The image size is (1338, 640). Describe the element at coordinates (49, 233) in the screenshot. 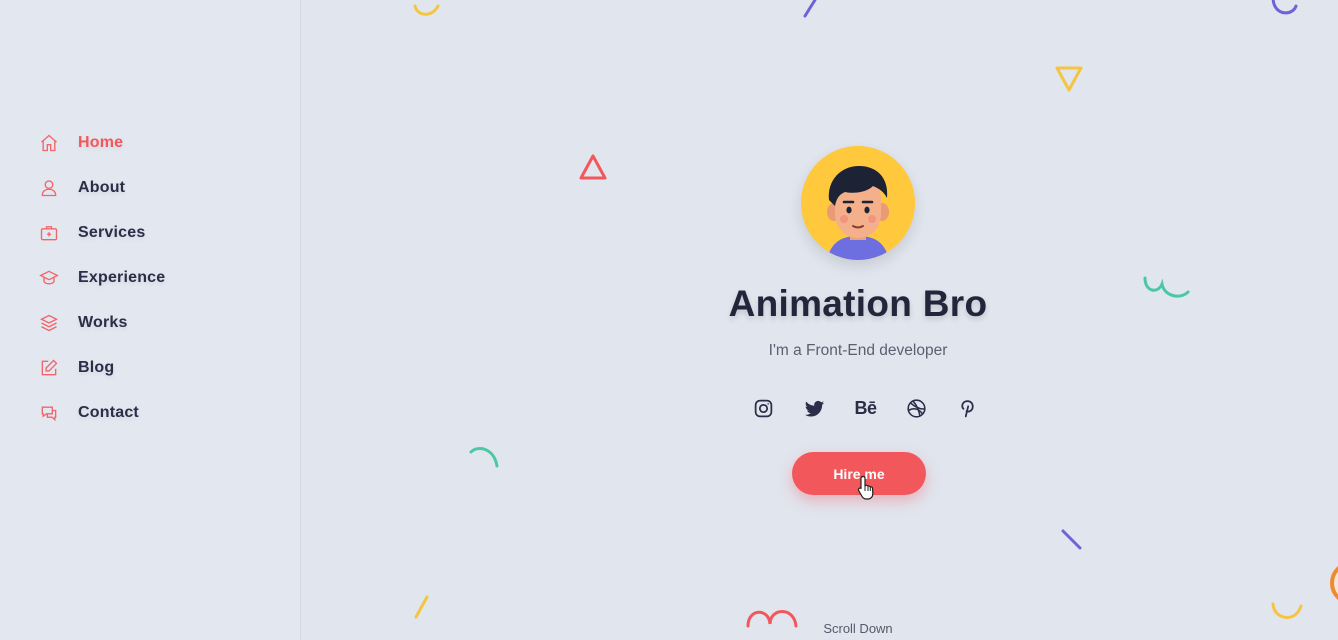

I see `briefcase-icon` at that location.